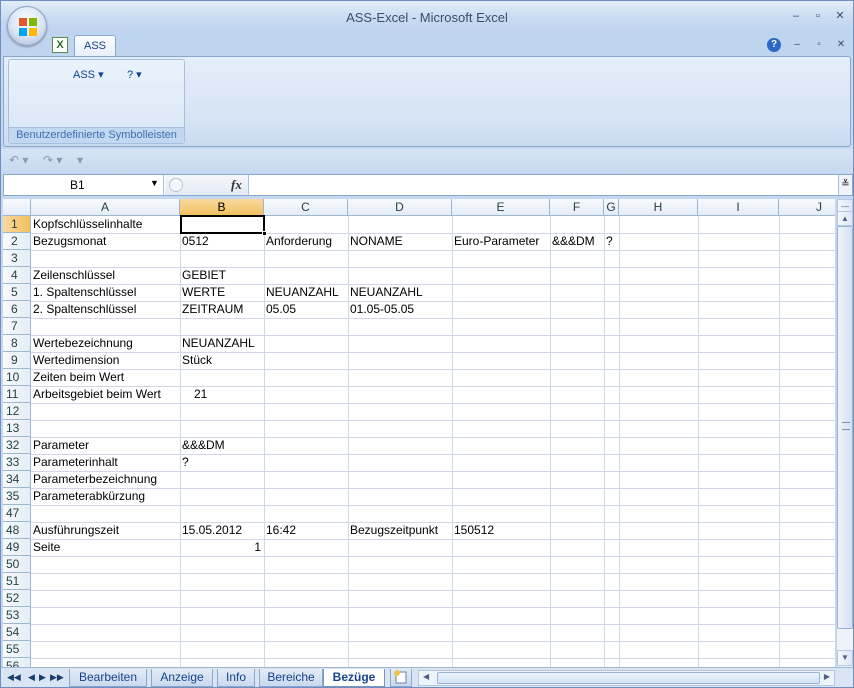 This screenshot has height=688, width=854. What do you see at coordinates (280, 530) in the screenshot?
I see `cell-c48: 16:42` at bounding box center [280, 530].